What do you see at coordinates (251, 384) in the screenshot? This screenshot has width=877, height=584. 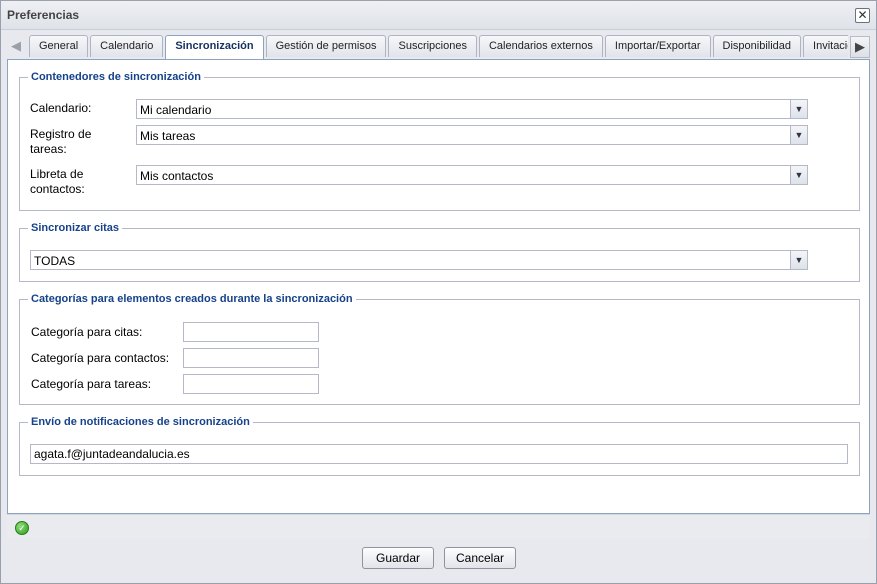 I see `category-tasks-input` at bounding box center [251, 384].